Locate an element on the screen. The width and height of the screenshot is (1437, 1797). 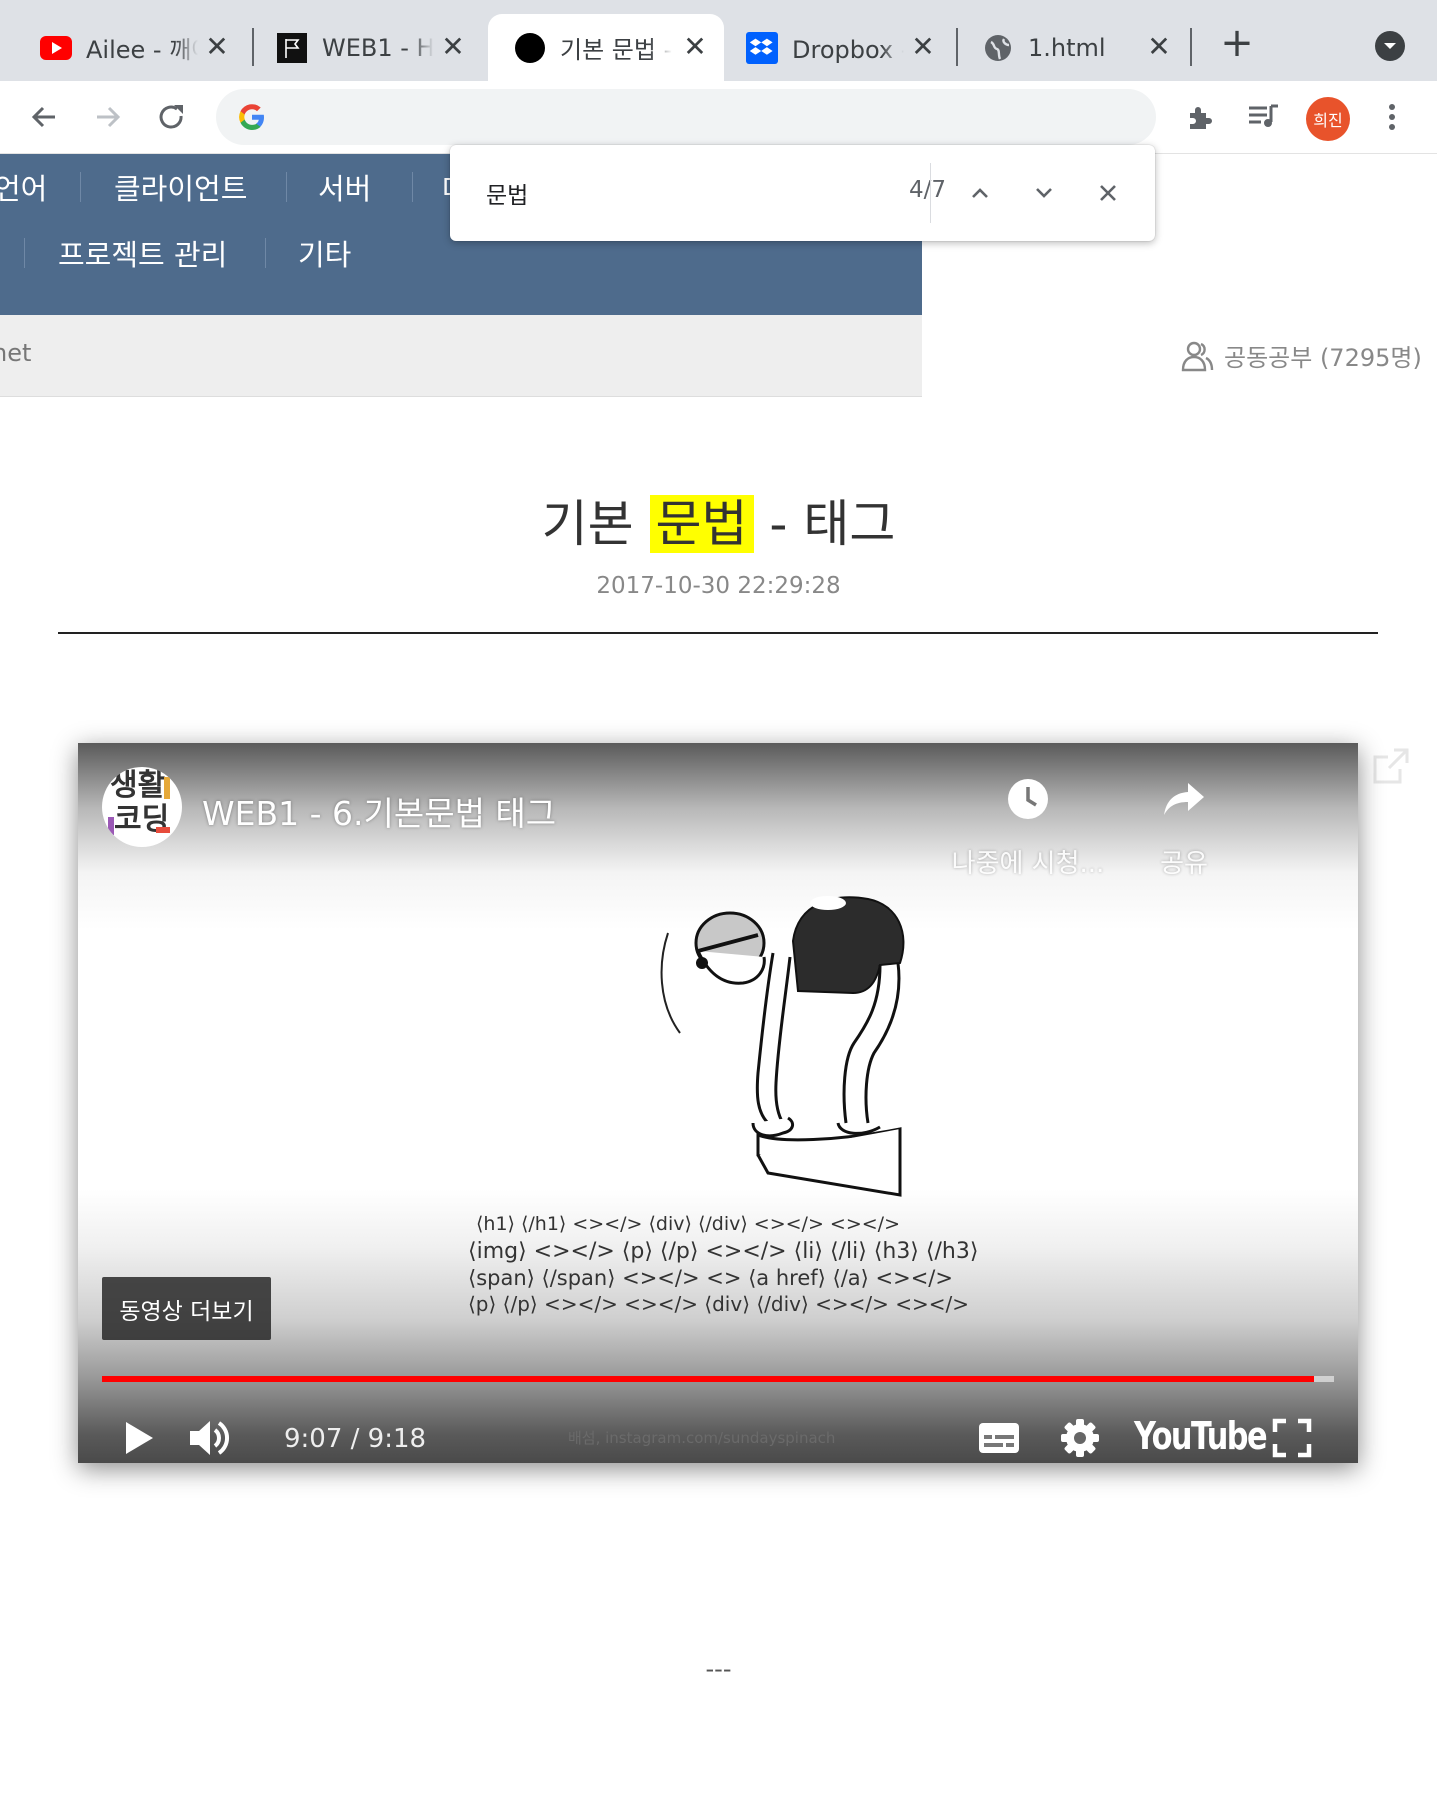
people-icon is located at coordinates (1197, 356).